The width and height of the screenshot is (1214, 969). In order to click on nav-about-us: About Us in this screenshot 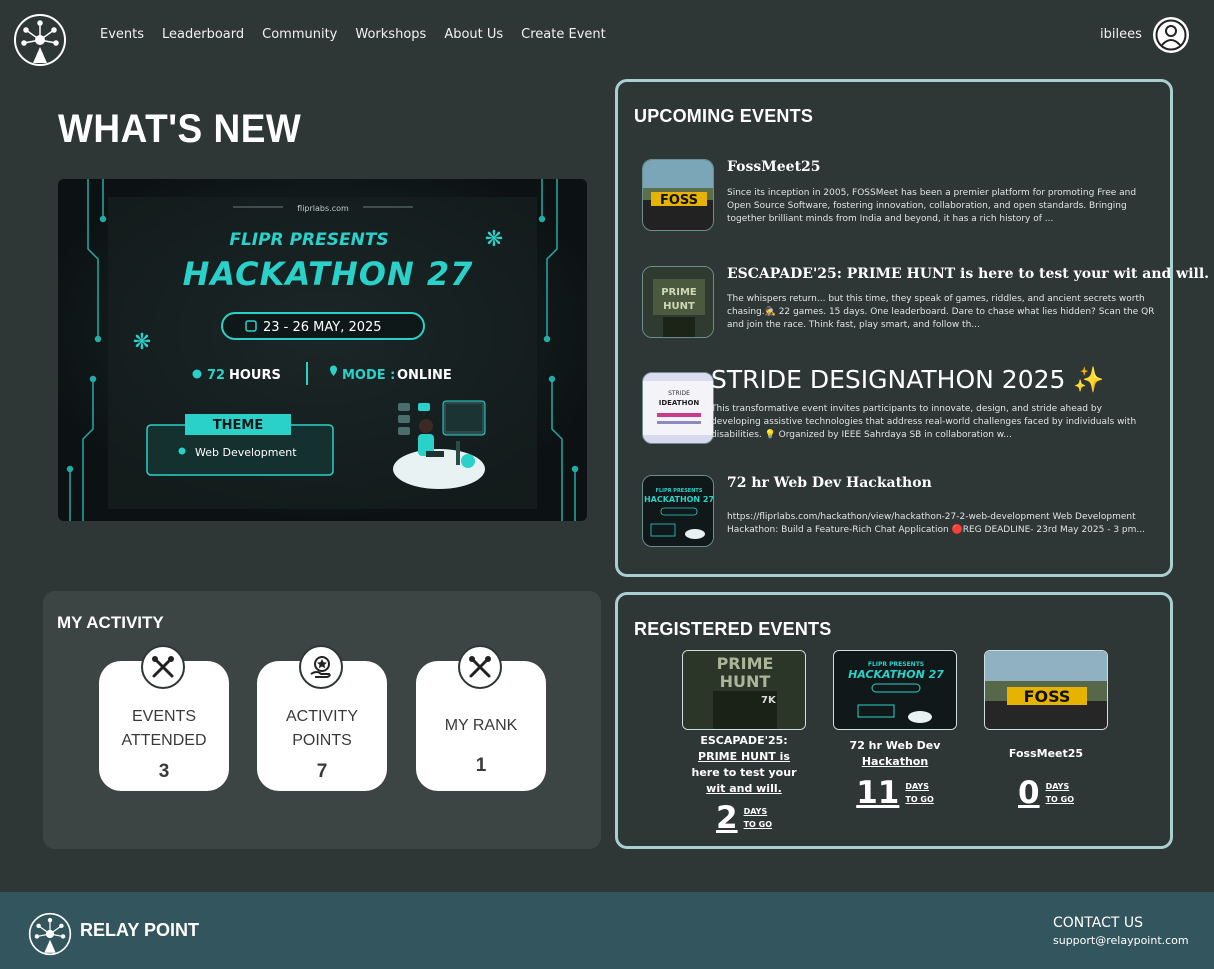, I will do `click(473, 34)`.